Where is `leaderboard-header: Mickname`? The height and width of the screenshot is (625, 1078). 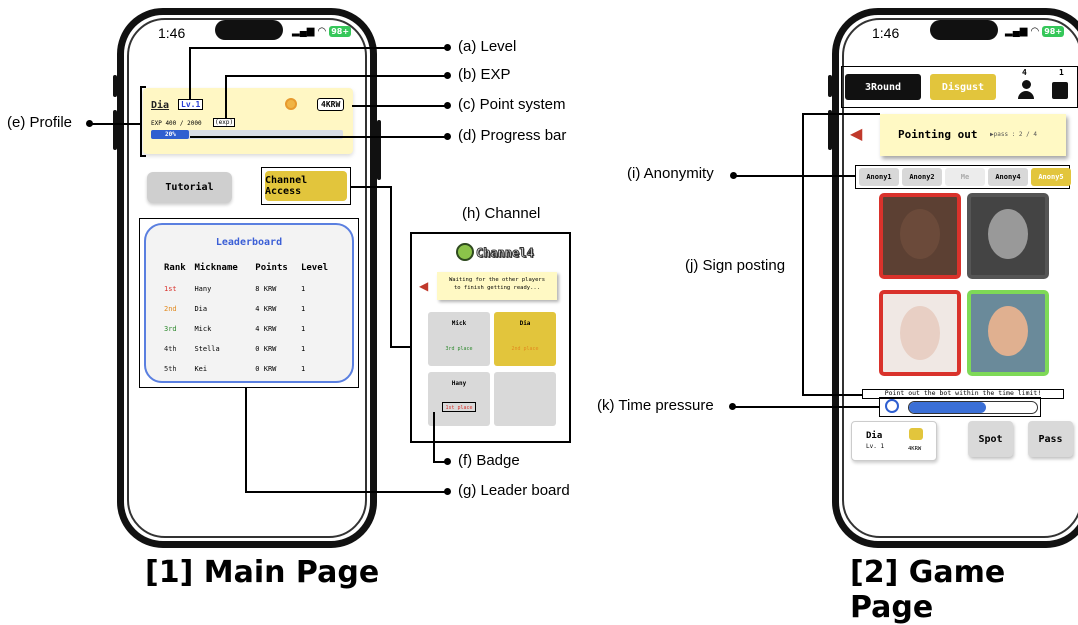
leaderboard-header: Mickname is located at coordinates (216, 268).